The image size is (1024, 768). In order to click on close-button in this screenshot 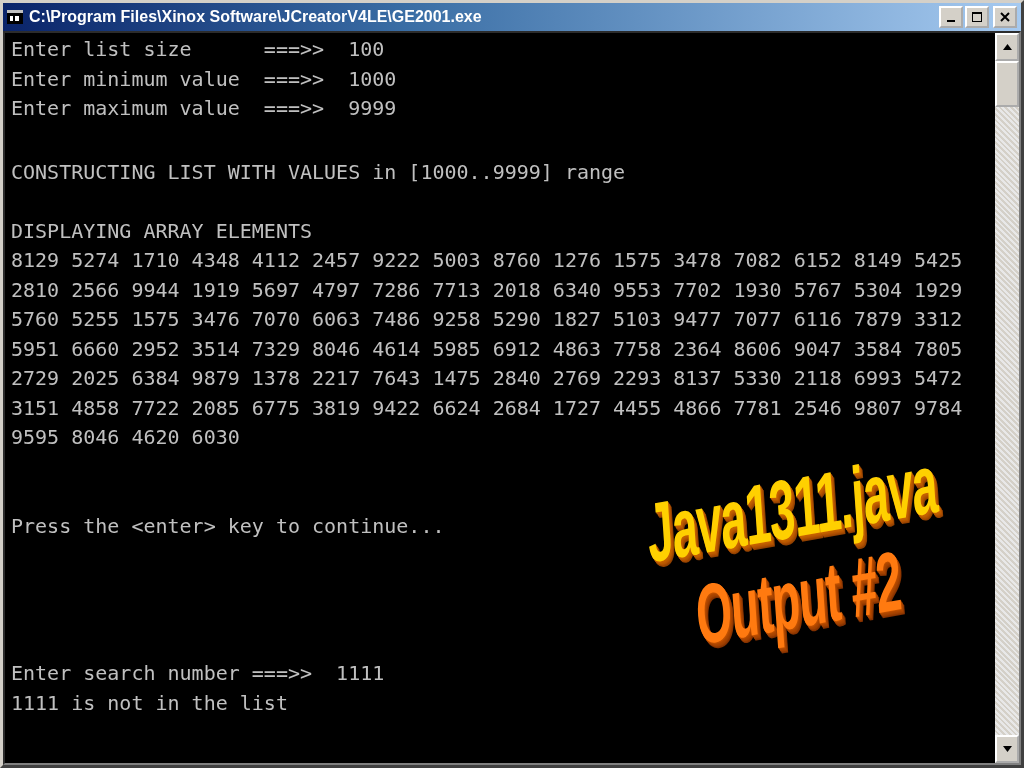, I will do `click(1005, 17)`.